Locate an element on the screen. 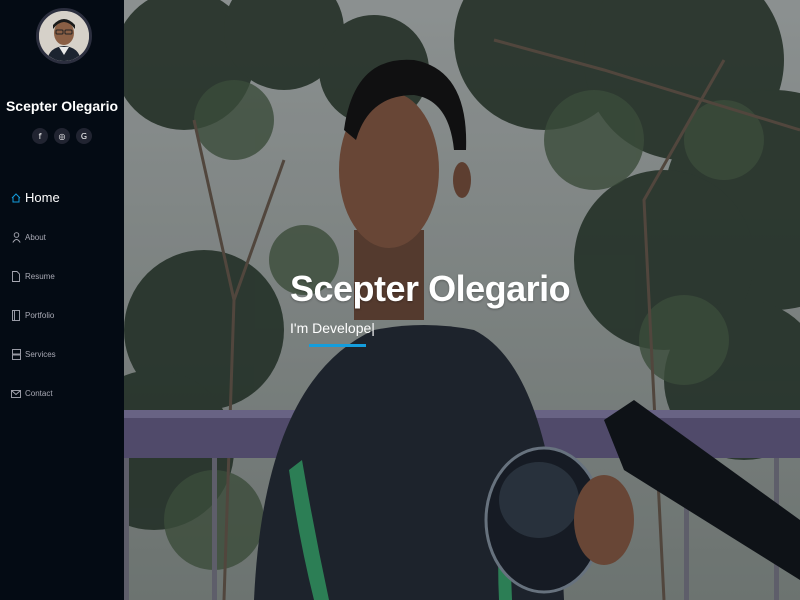 The height and width of the screenshot is (600, 800). nav-label-about: About is located at coordinates (35, 237).